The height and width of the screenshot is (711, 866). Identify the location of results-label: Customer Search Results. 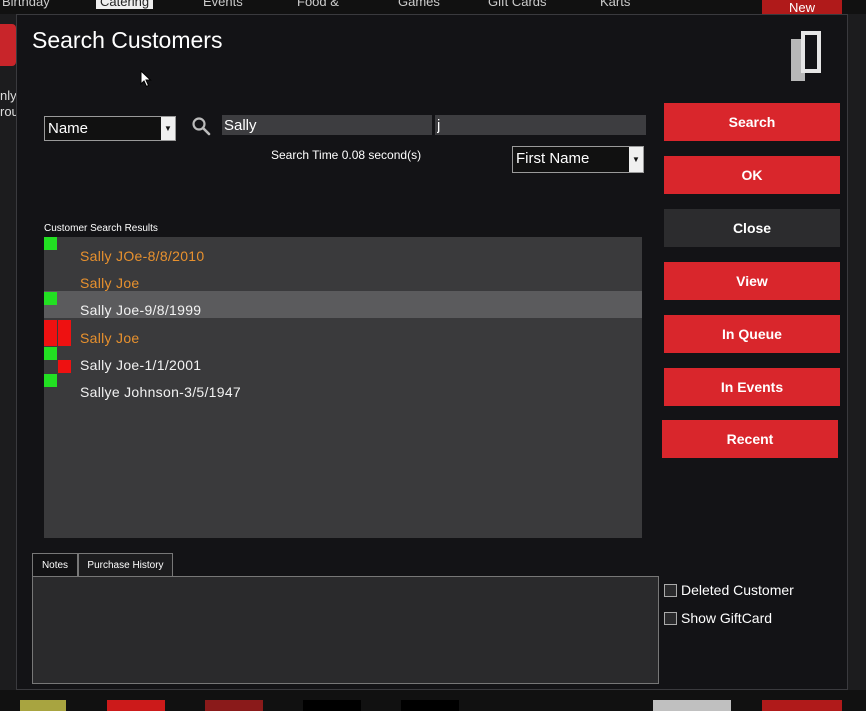
(101, 228).